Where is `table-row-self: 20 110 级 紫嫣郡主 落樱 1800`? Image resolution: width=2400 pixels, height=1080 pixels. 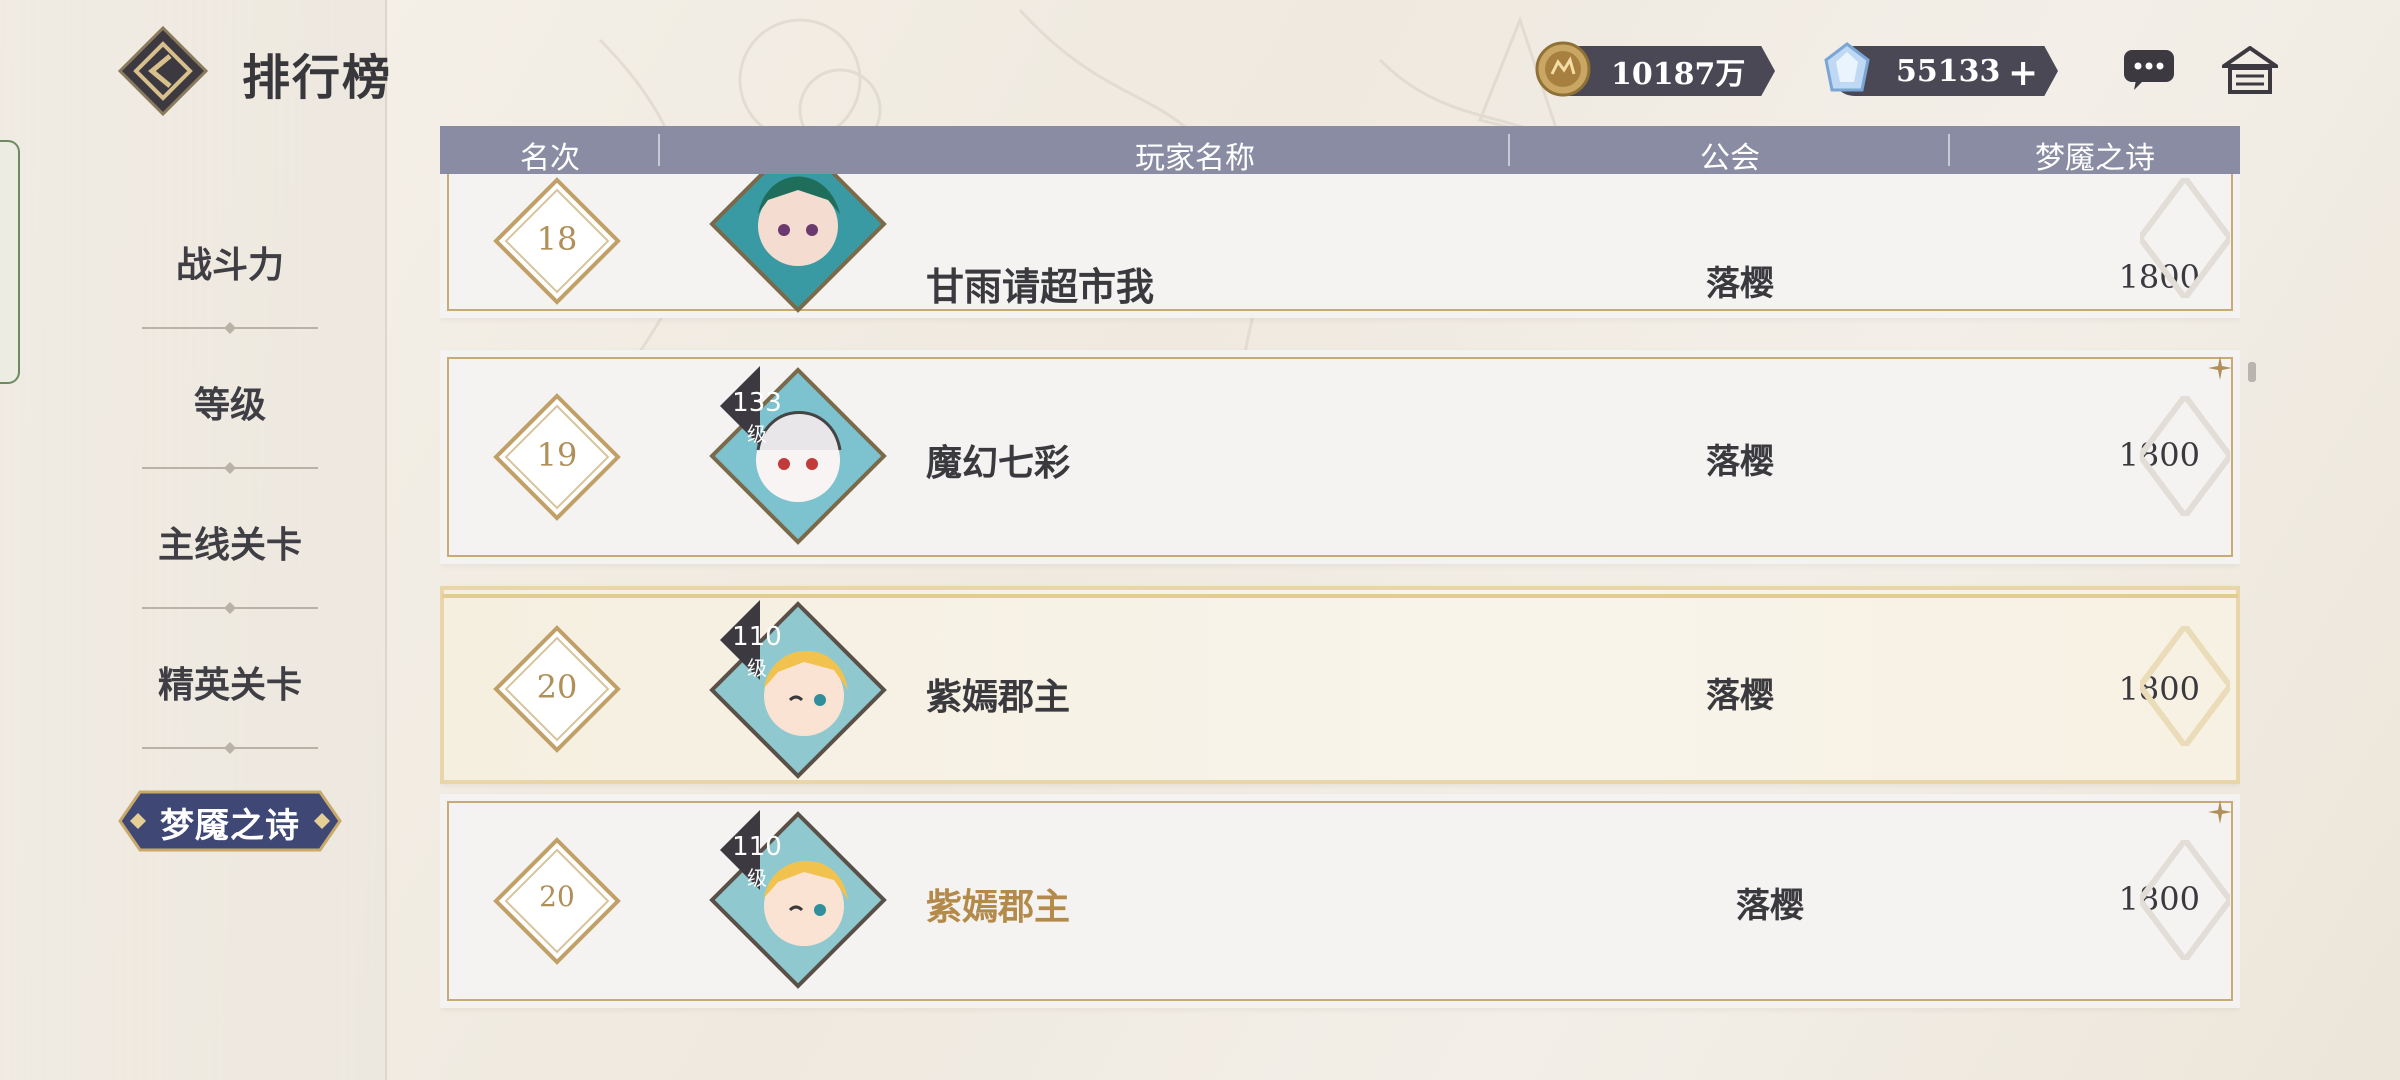
table-row-self: 20 110 级 紫嫣郡主 落樱 1800 is located at coordinates (1340, 685).